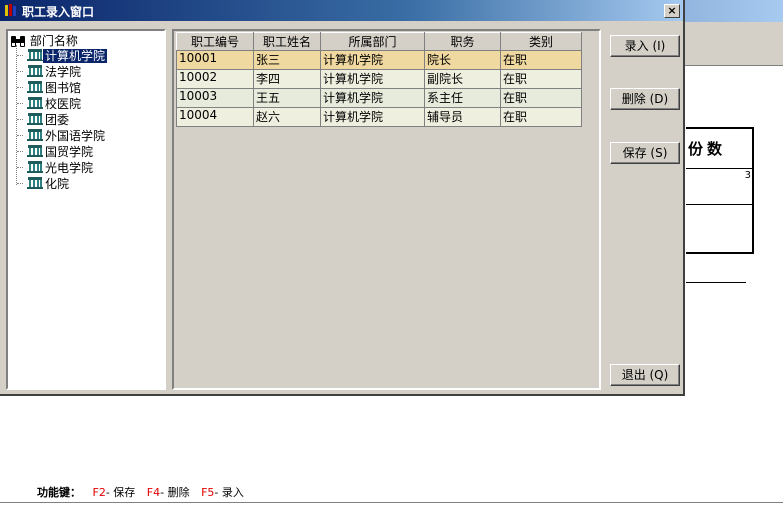 Image resolution: width=783 pixels, height=519 pixels. What do you see at coordinates (69, 168) in the screenshot?
I see `tree-item-label: 光电学院` at bounding box center [69, 168].